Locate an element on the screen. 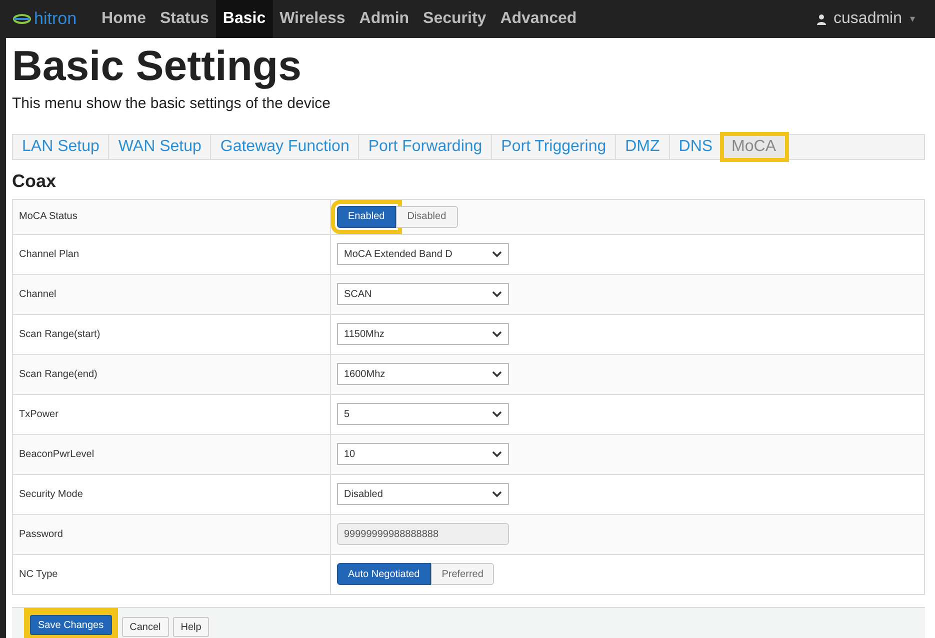  caret-icon: ▾ is located at coordinates (912, 19).